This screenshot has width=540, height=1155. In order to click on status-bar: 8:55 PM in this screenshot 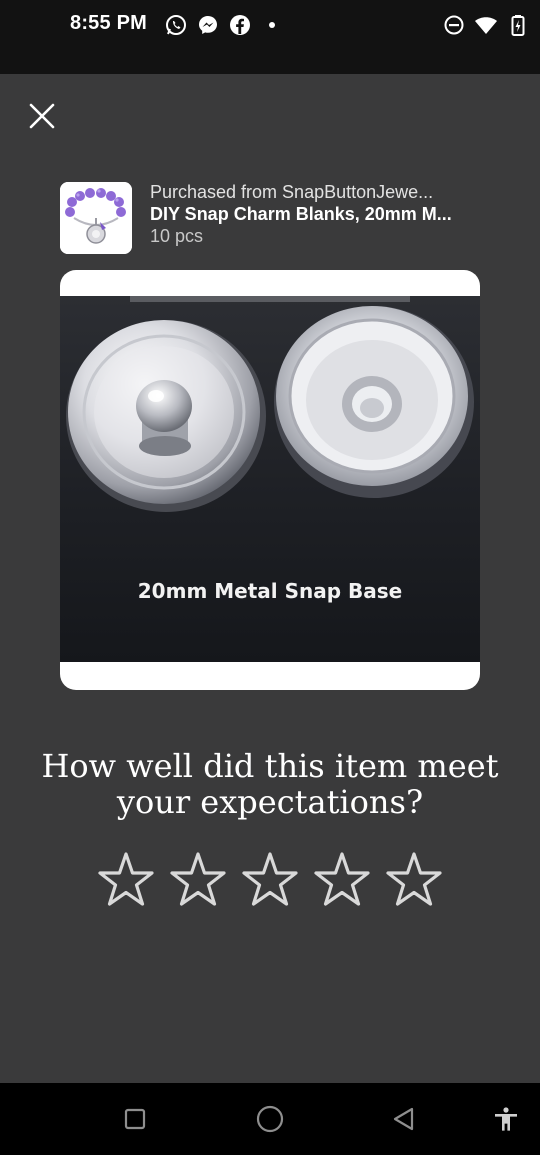, I will do `click(270, 37)`.